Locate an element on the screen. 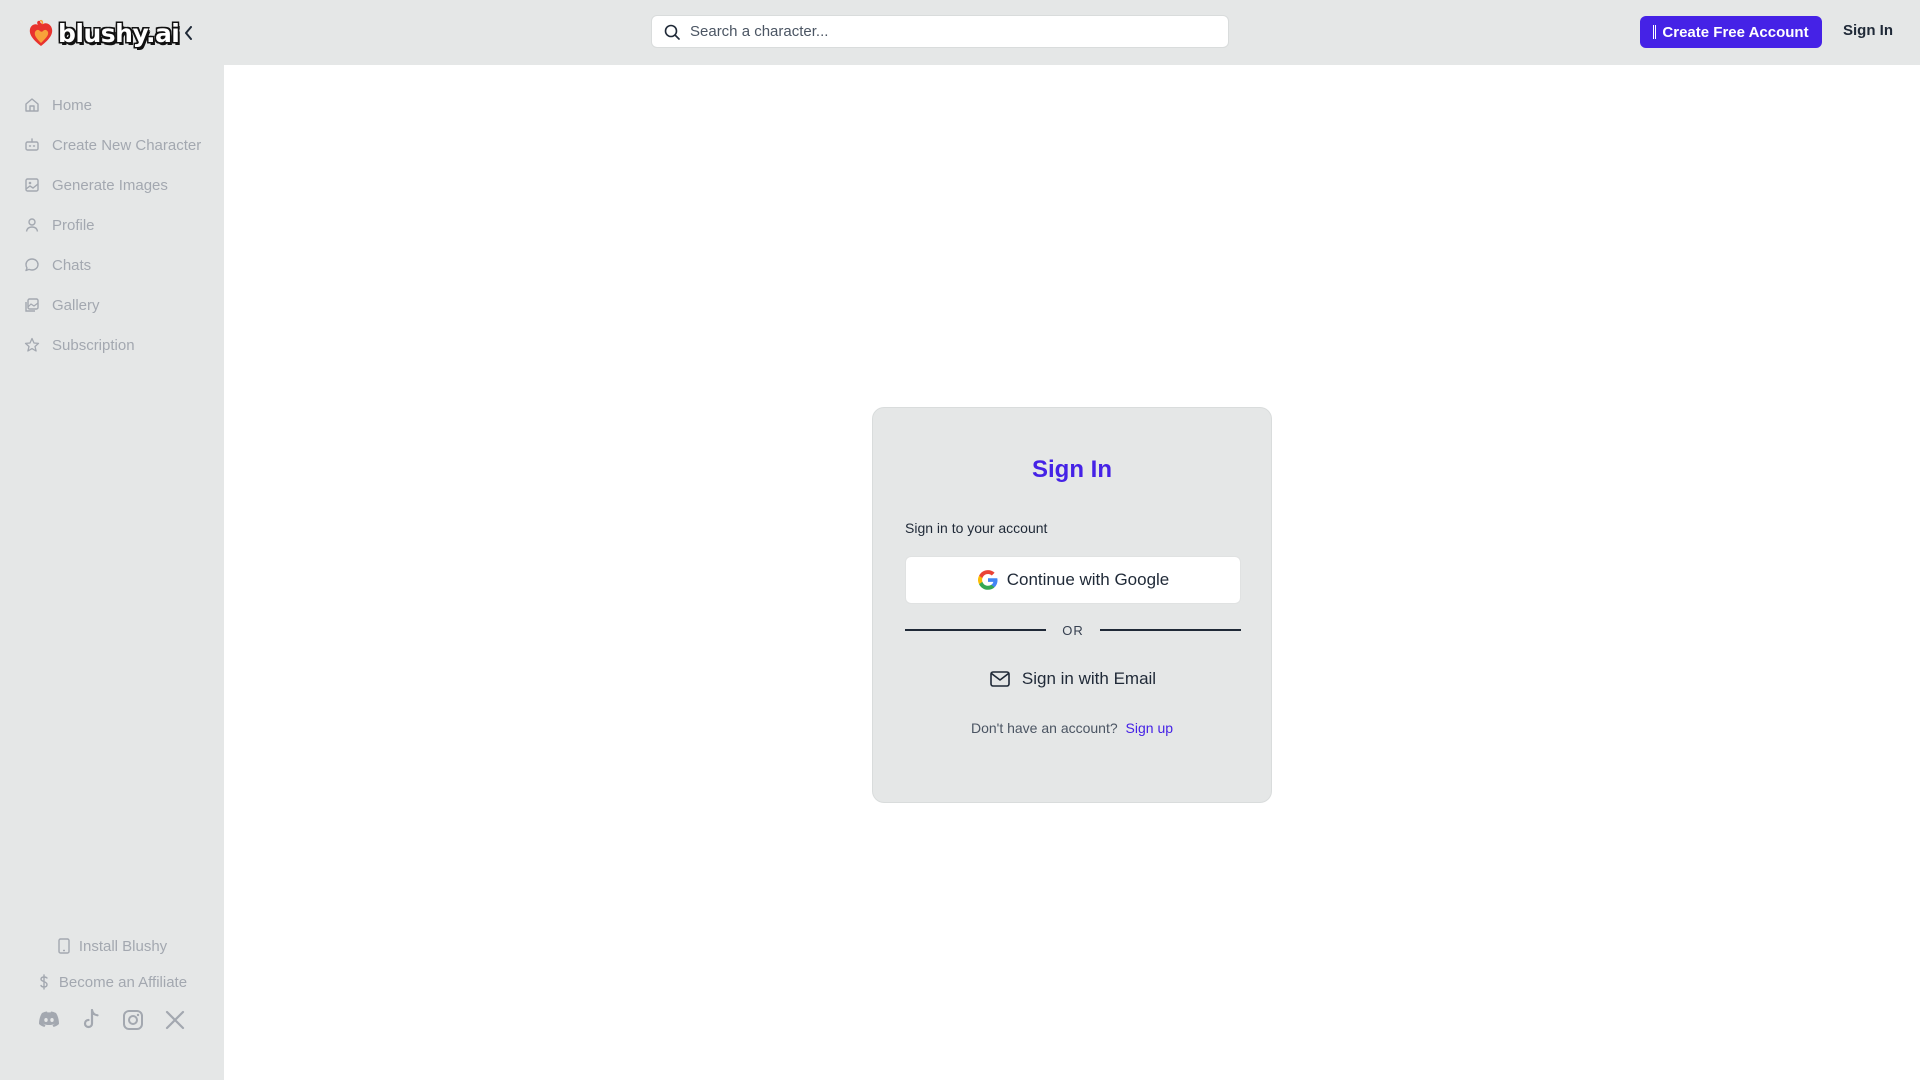  sparkle-icon is located at coordinates (1655, 32).